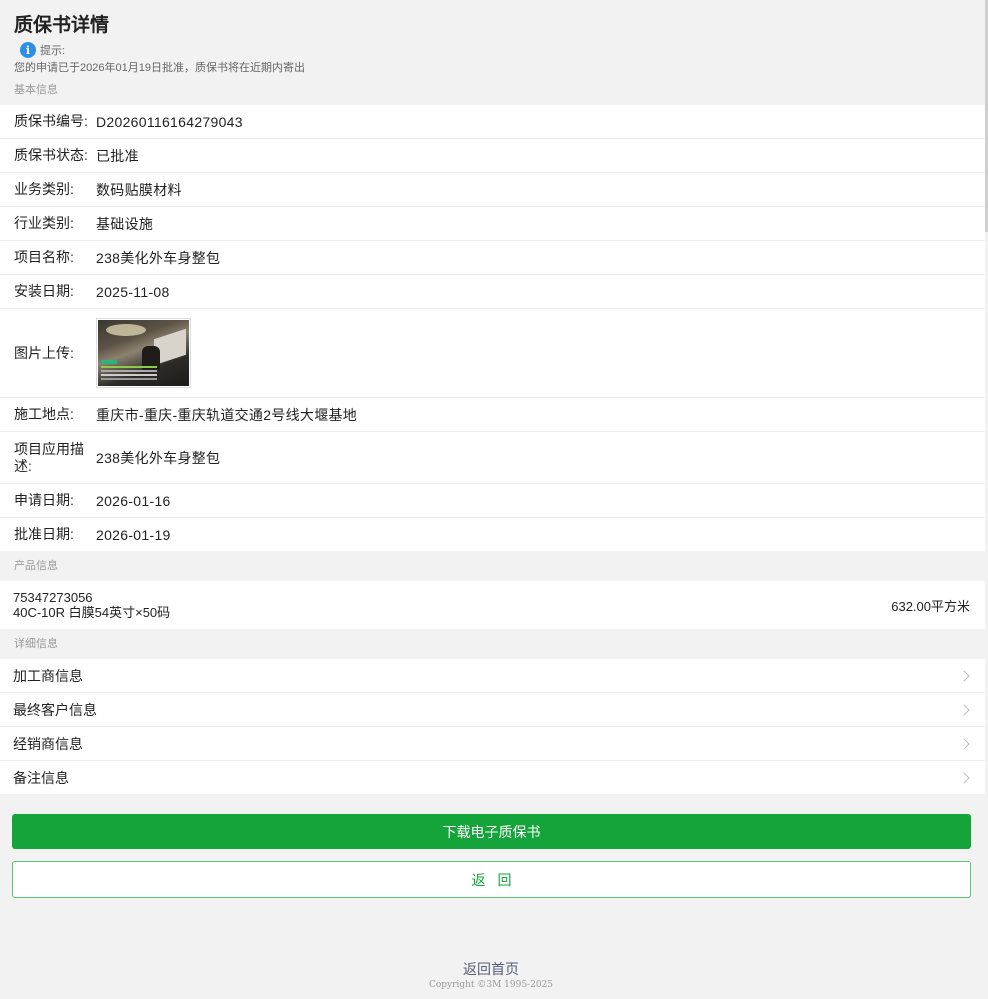 This screenshot has height=999, width=988. I want to click on details-panel: 加工商信息 最终客户信息 经销商信息 备注信息, so click(493, 726).